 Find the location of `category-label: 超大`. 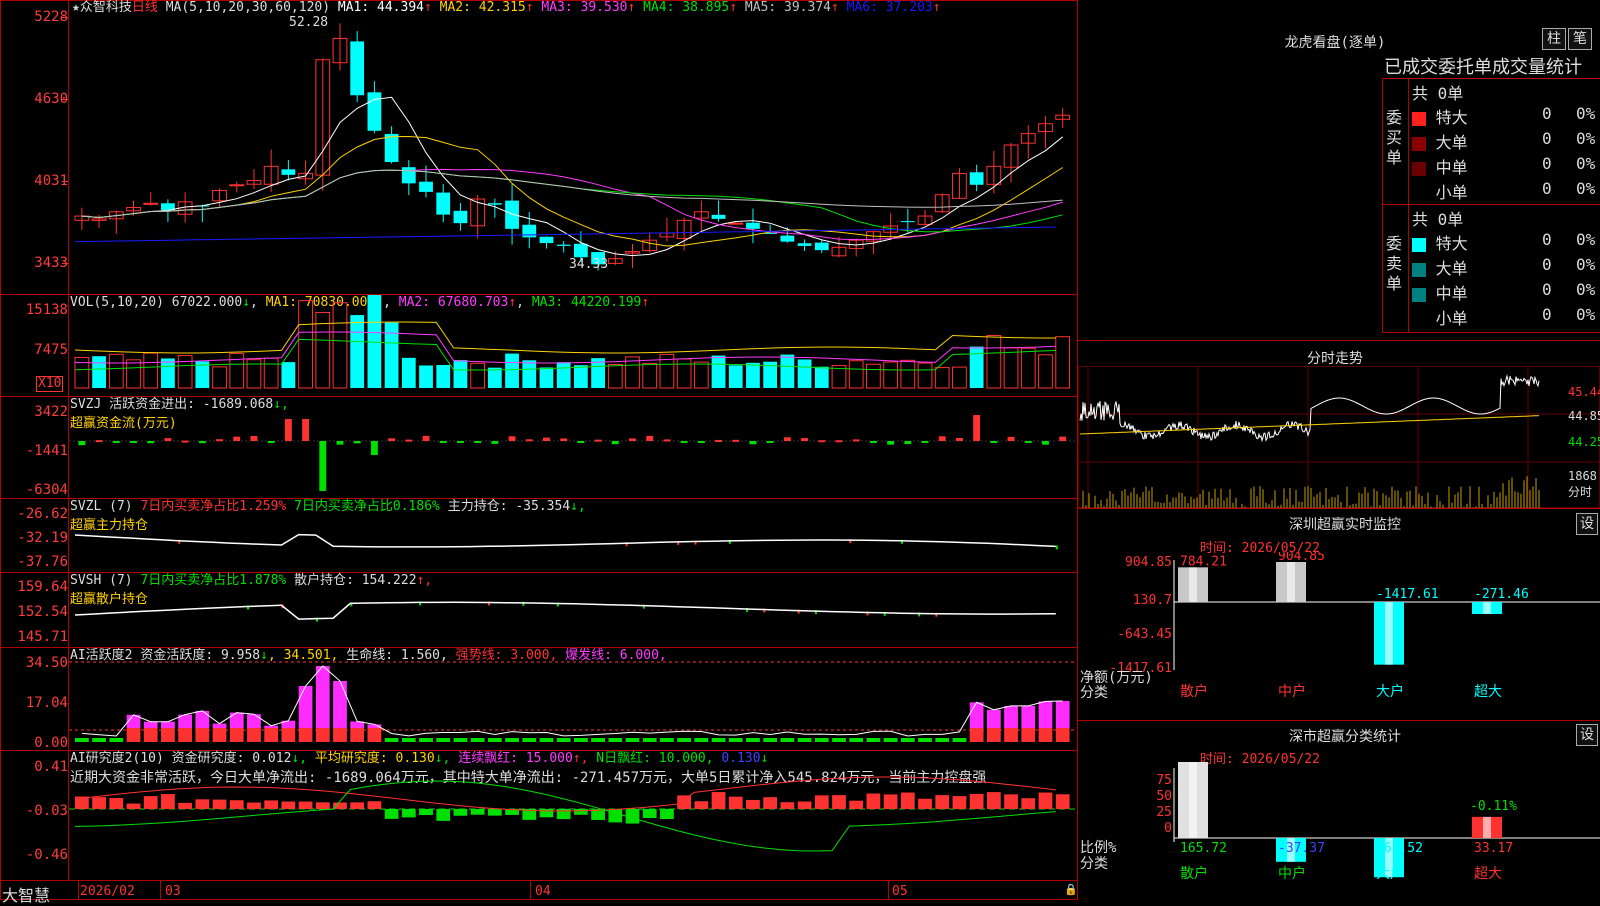

category-label: 超大 is located at coordinates (1488, 692).